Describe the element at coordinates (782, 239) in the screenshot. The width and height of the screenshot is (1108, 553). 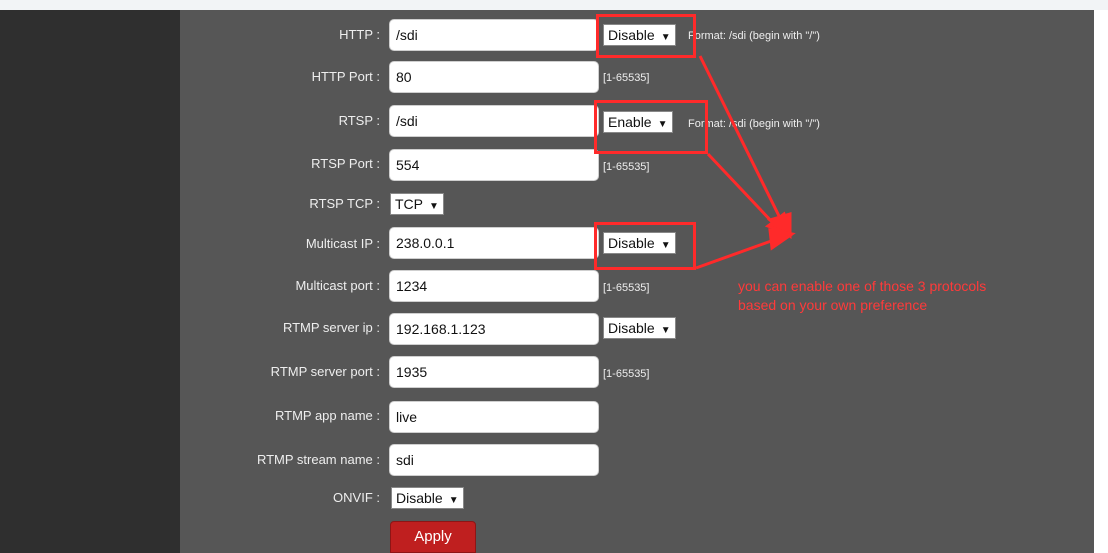
I see `multicast-arrowhead` at that location.